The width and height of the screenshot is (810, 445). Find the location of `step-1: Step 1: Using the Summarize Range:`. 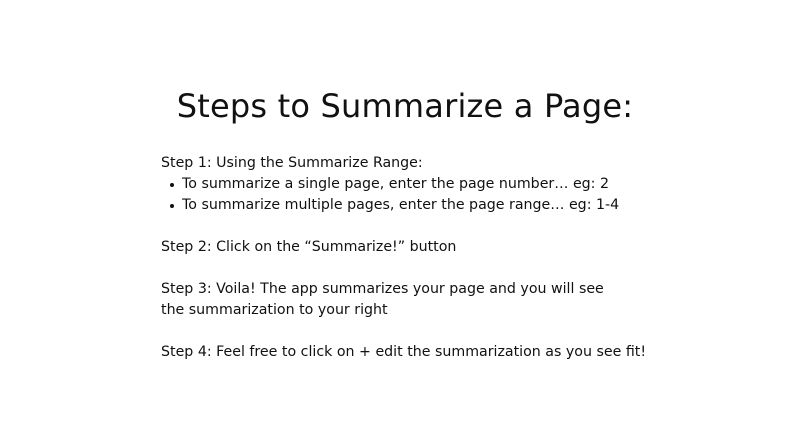

step-1: Step 1: Using the Summarize Range: is located at coordinates (292, 163).